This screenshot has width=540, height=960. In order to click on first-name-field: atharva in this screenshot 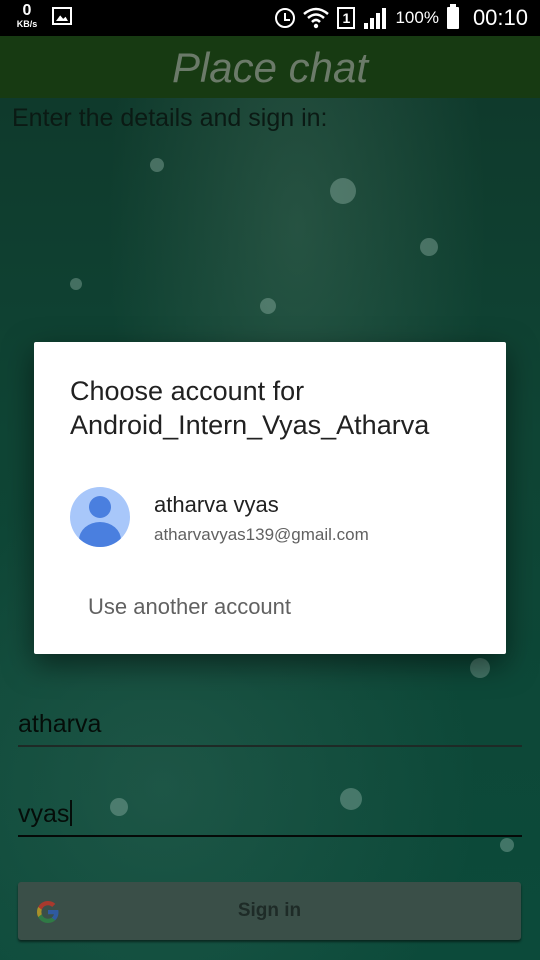, I will do `click(270, 728)`.